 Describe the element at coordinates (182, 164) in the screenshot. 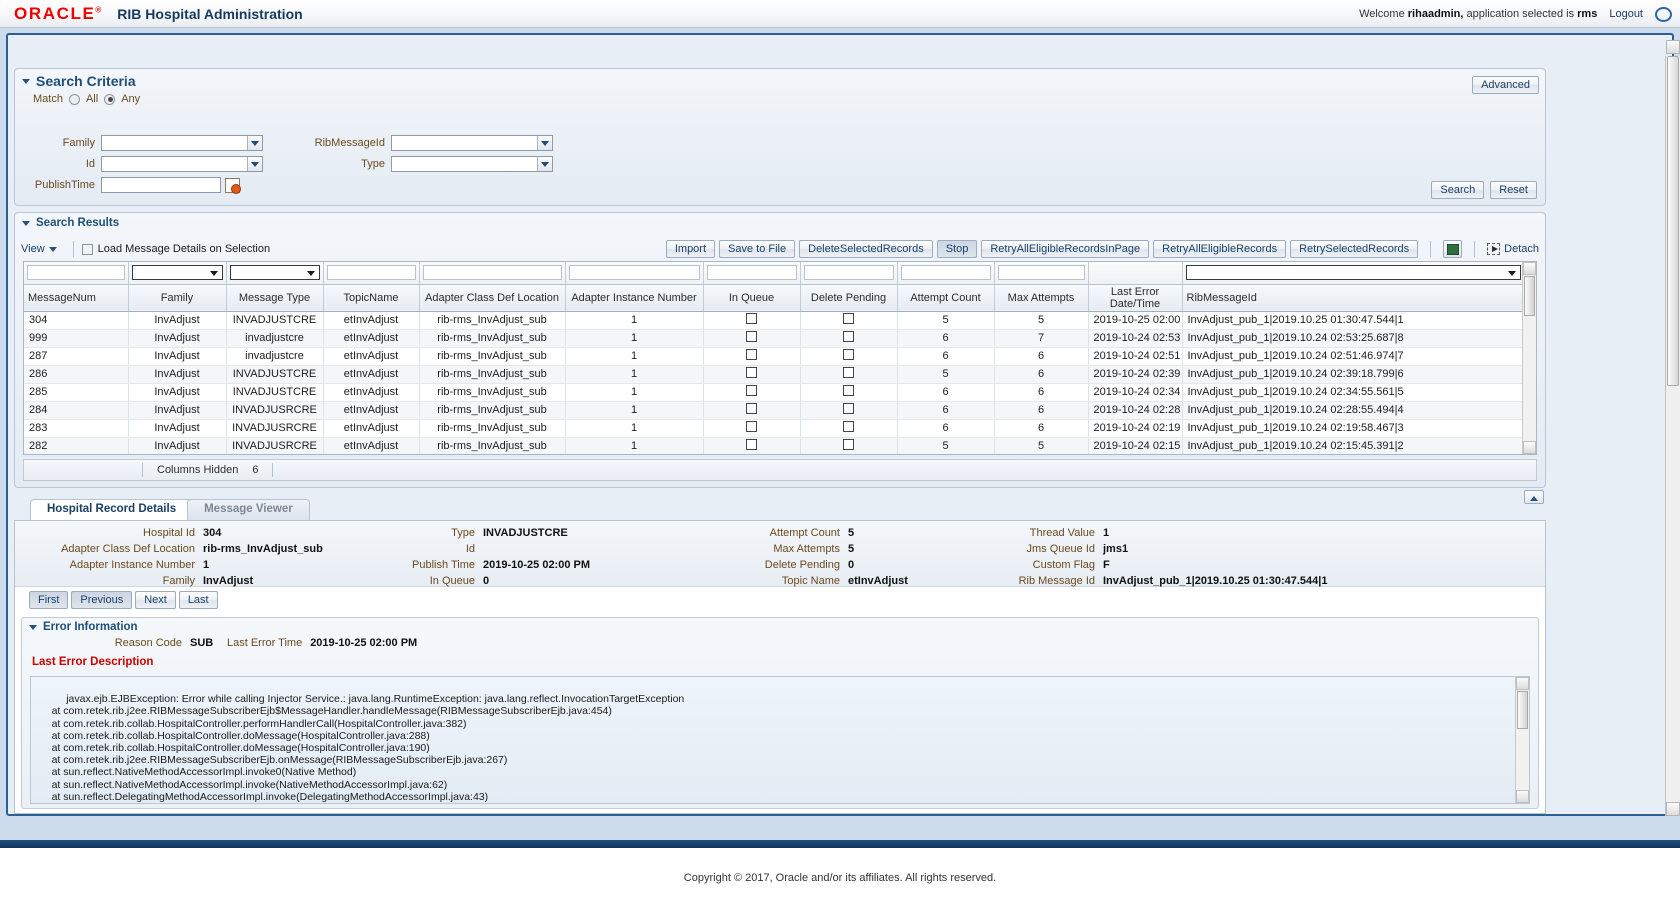

I see `id-input` at that location.